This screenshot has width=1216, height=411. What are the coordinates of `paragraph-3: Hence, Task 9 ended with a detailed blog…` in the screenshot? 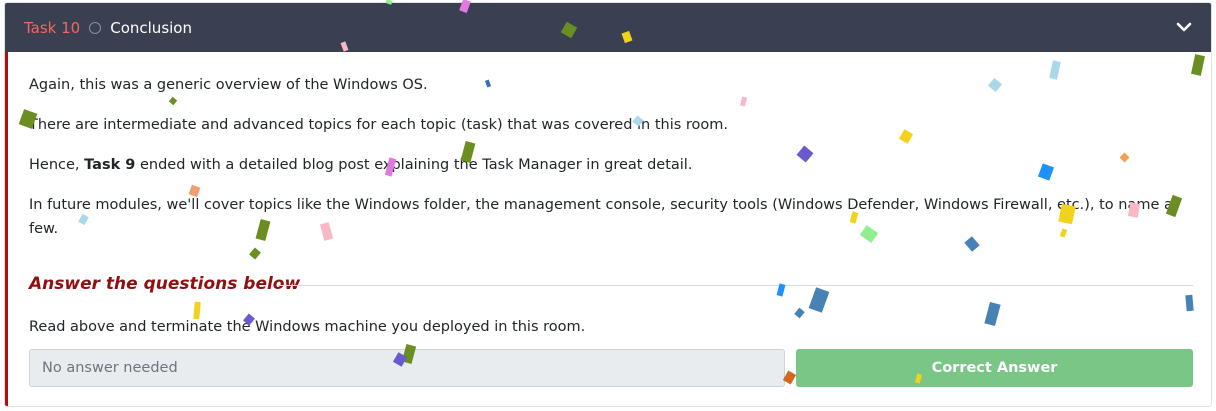 It's located at (360, 165).